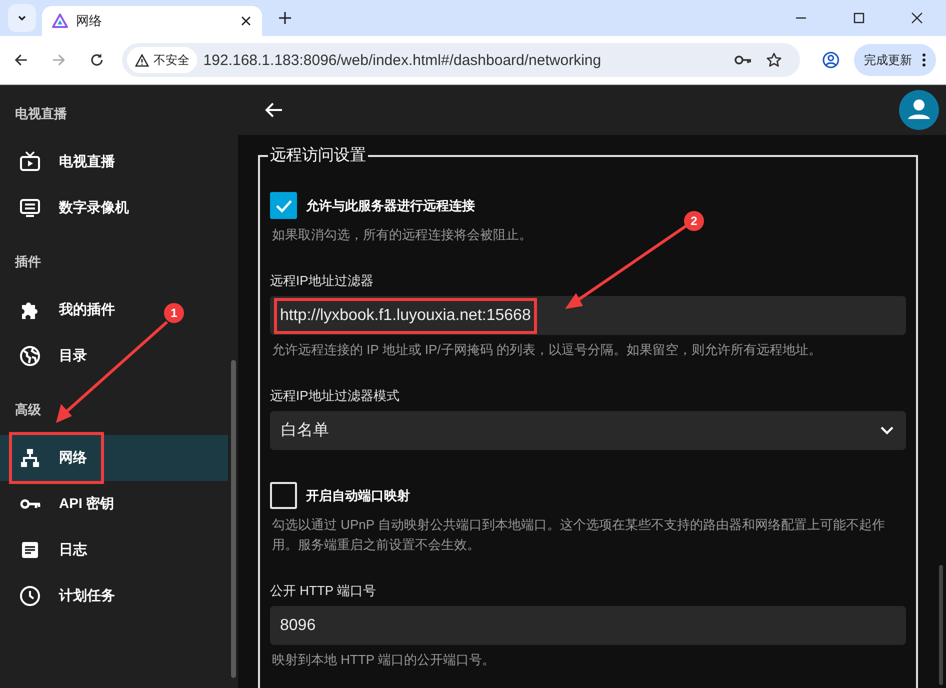 This screenshot has height=688, width=946. Describe the element at coordinates (859, 18) in the screenshot. I see `maximize-icon` at that location.